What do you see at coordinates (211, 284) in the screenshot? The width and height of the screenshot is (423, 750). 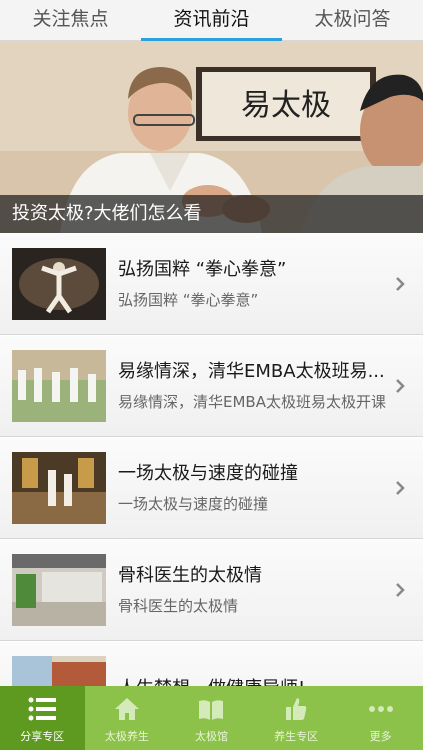 I see `list-item: 弘扬国粹 “拳心拳意” 弘扬国粹 “拳心拳意”` at bounding box center [211, 284].